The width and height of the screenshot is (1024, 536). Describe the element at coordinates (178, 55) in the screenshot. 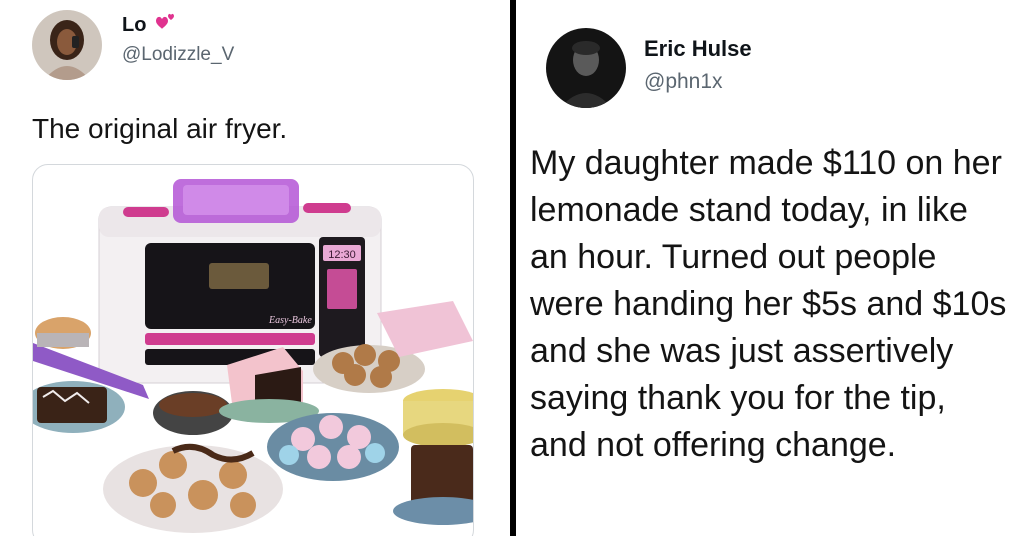

I see `user-handle: @Lodizzle_V` at that location.